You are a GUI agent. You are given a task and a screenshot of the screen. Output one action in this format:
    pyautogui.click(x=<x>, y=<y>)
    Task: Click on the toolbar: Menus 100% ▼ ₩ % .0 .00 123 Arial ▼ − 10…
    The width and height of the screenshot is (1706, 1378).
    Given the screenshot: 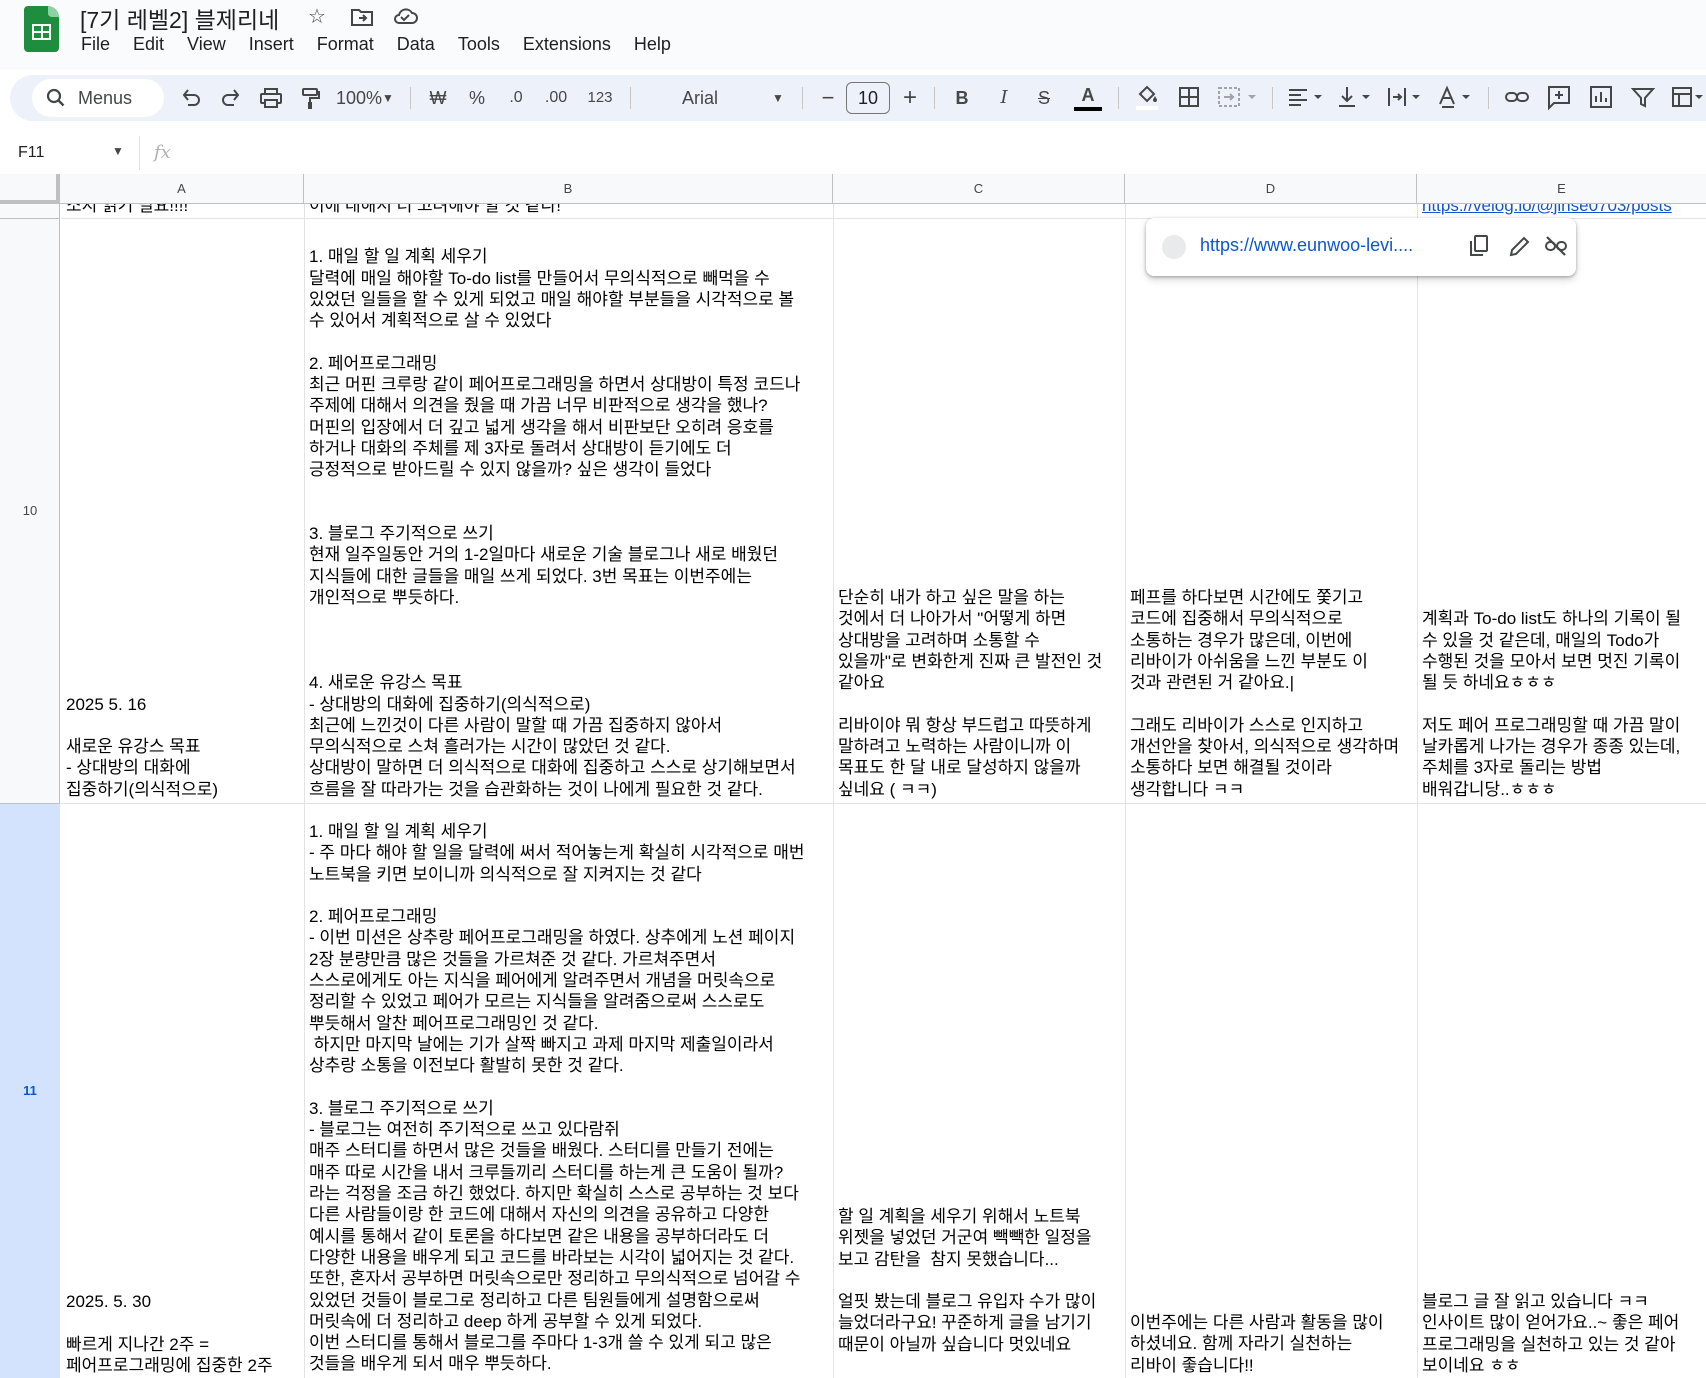 What is the action you would take?
    pyautogui.click(x=858, y=98)
    